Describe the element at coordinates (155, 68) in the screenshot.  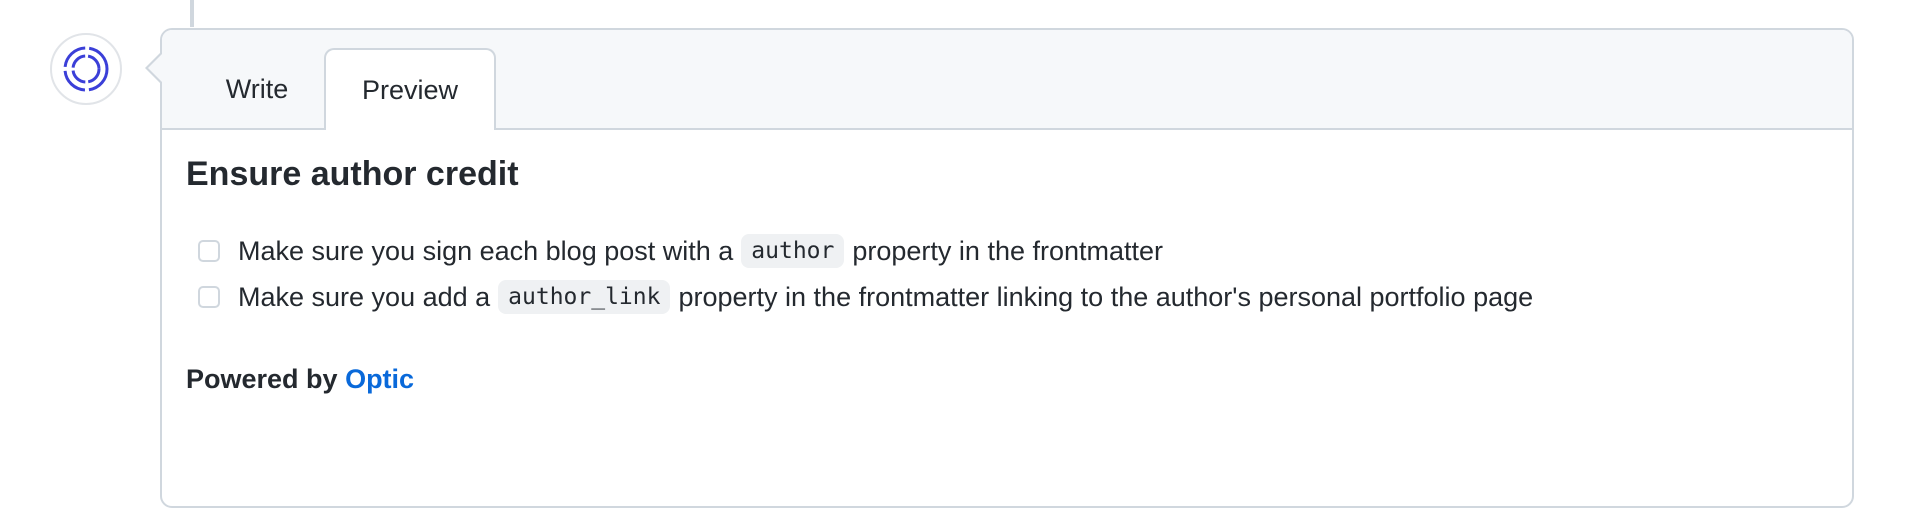
I see `comment-caret-inner` at that location.